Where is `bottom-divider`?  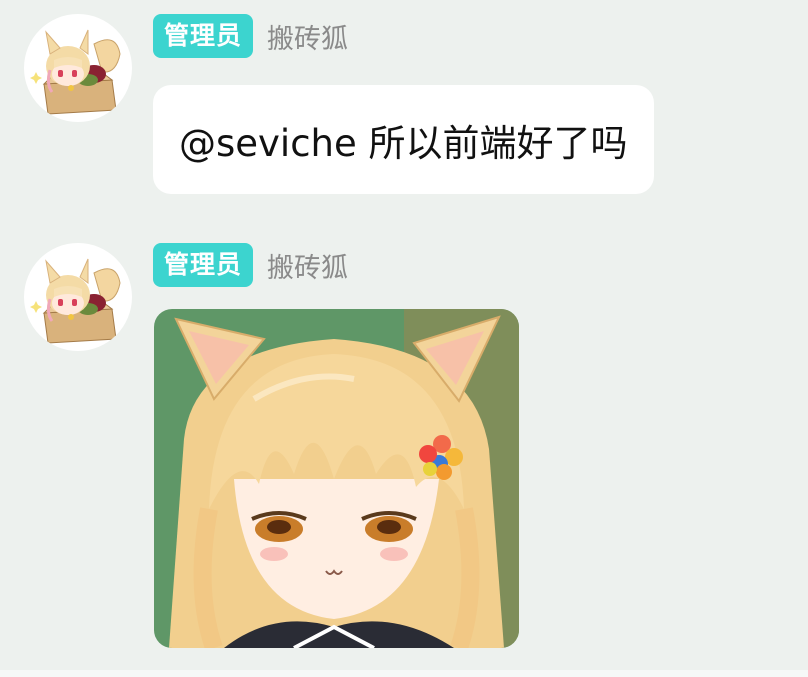 bottom-divider is located at coordinates (404, 673).